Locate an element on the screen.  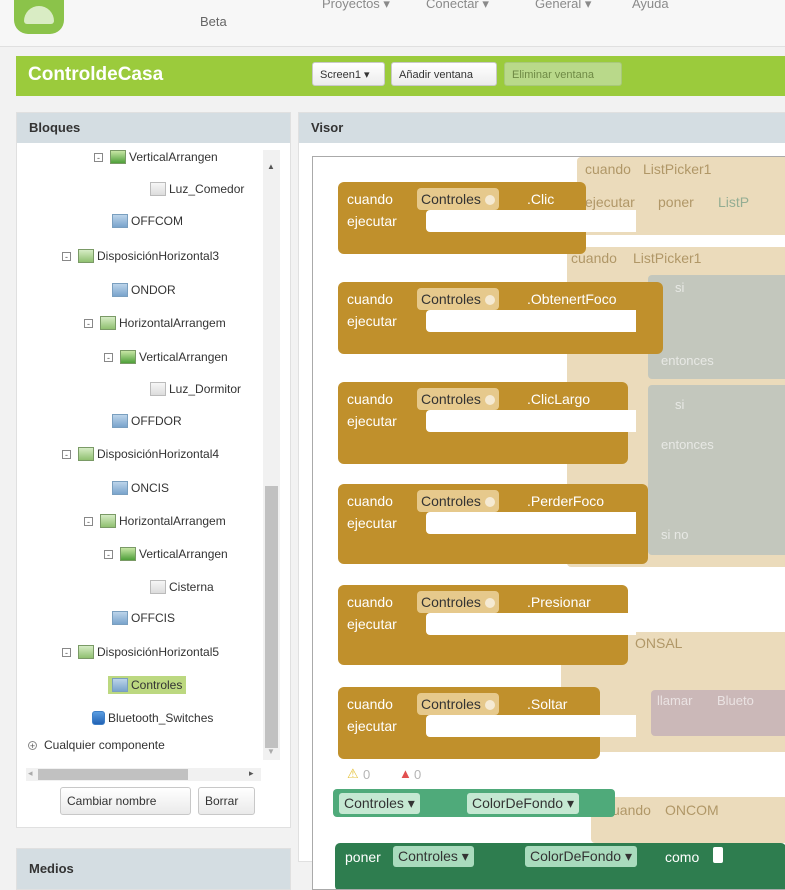
event-block-clic-largo: cuando Controles .ClicLargo ejecutar is located at coordinates (487, 423).